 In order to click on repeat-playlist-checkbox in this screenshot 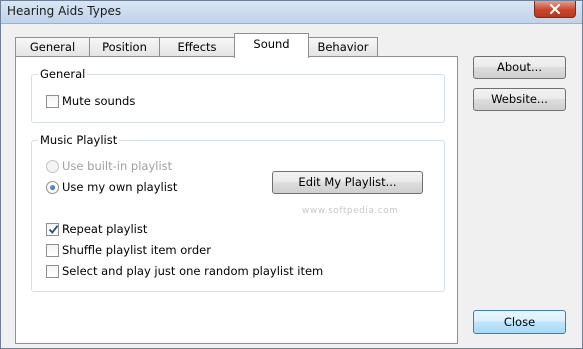, I will do `click(52, 229)`.